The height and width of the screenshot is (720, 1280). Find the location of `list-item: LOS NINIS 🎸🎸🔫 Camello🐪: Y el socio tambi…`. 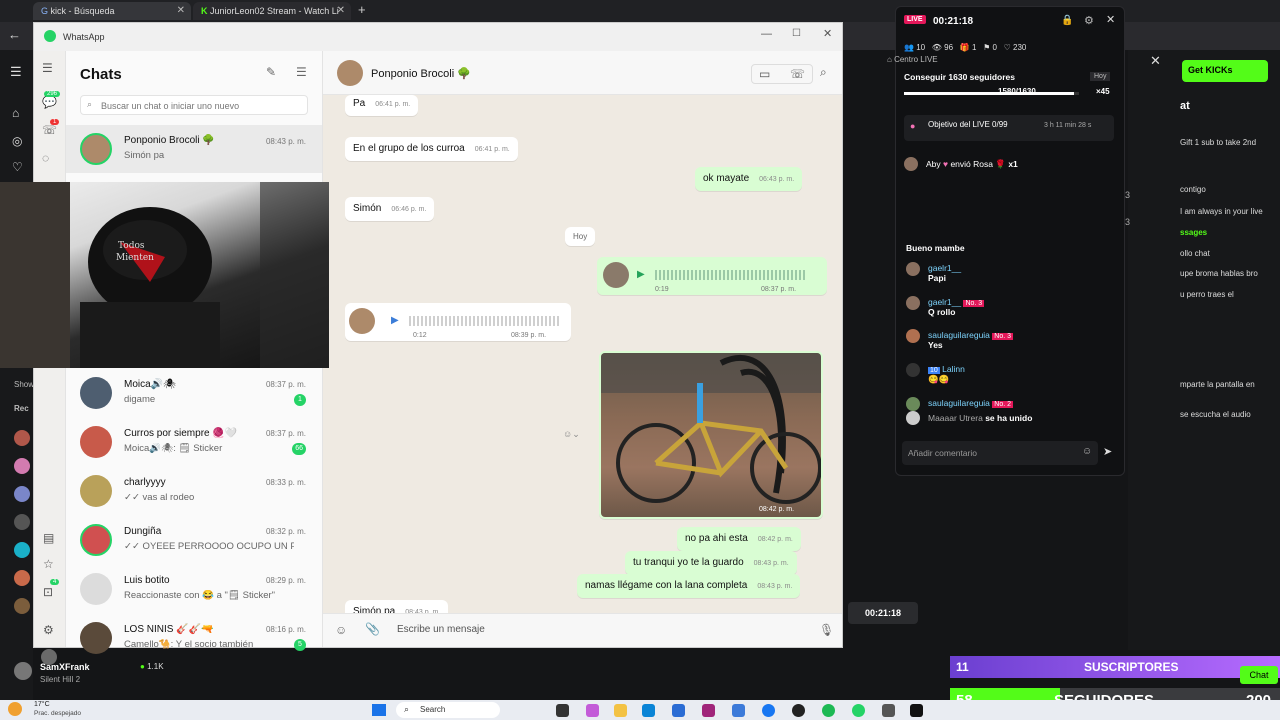

list-item: LOS NINIS 🎸🎸🔫 Camello🐪: Y el socio tambi… is located at coordinates (194, 640).